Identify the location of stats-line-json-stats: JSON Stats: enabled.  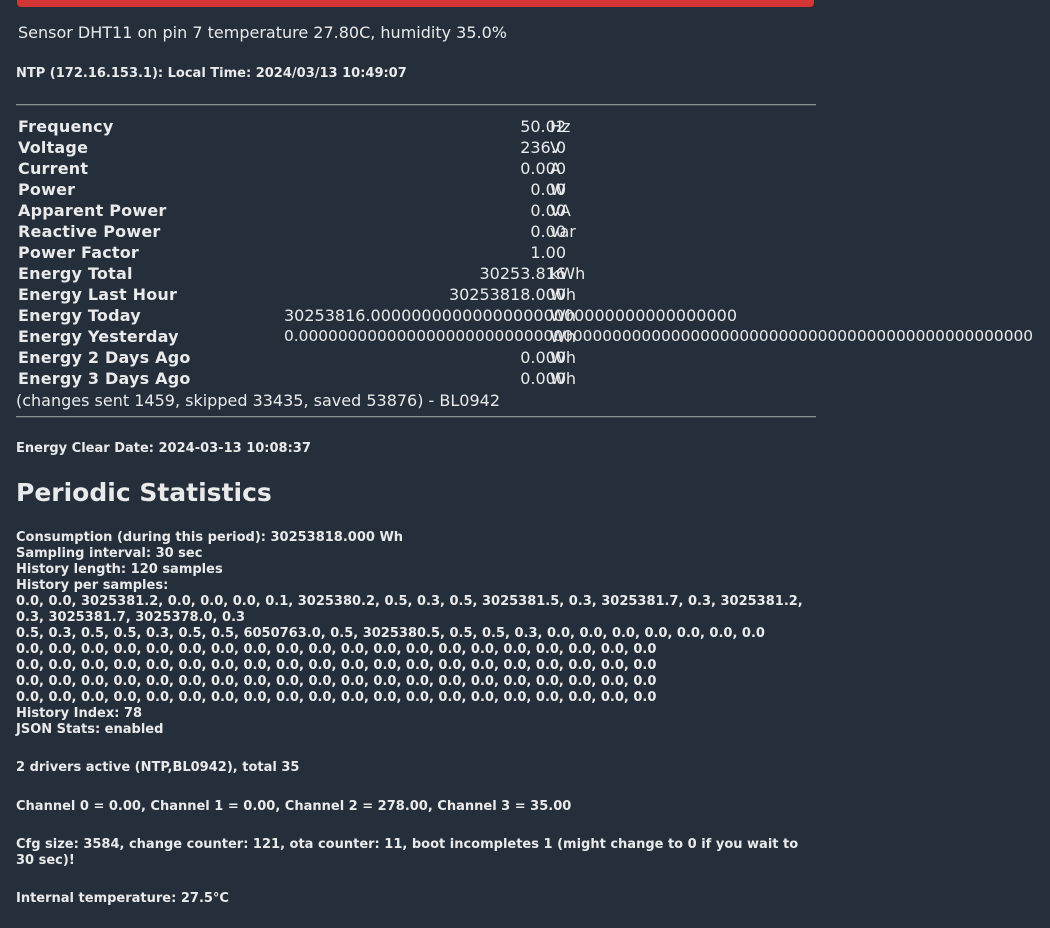
(90, 729).